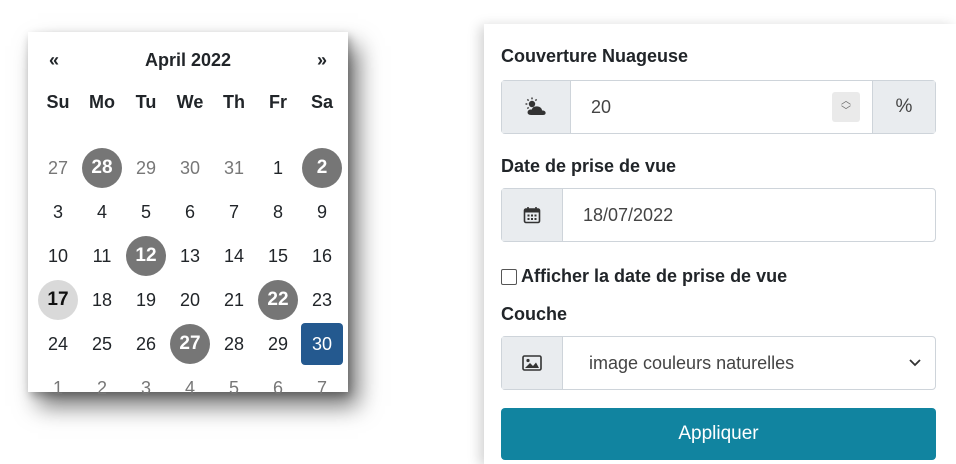  What do you see at coordinates (509, 276) in the screenshot?
I see `show-date-checkbox` at bounding box center [509, 276].